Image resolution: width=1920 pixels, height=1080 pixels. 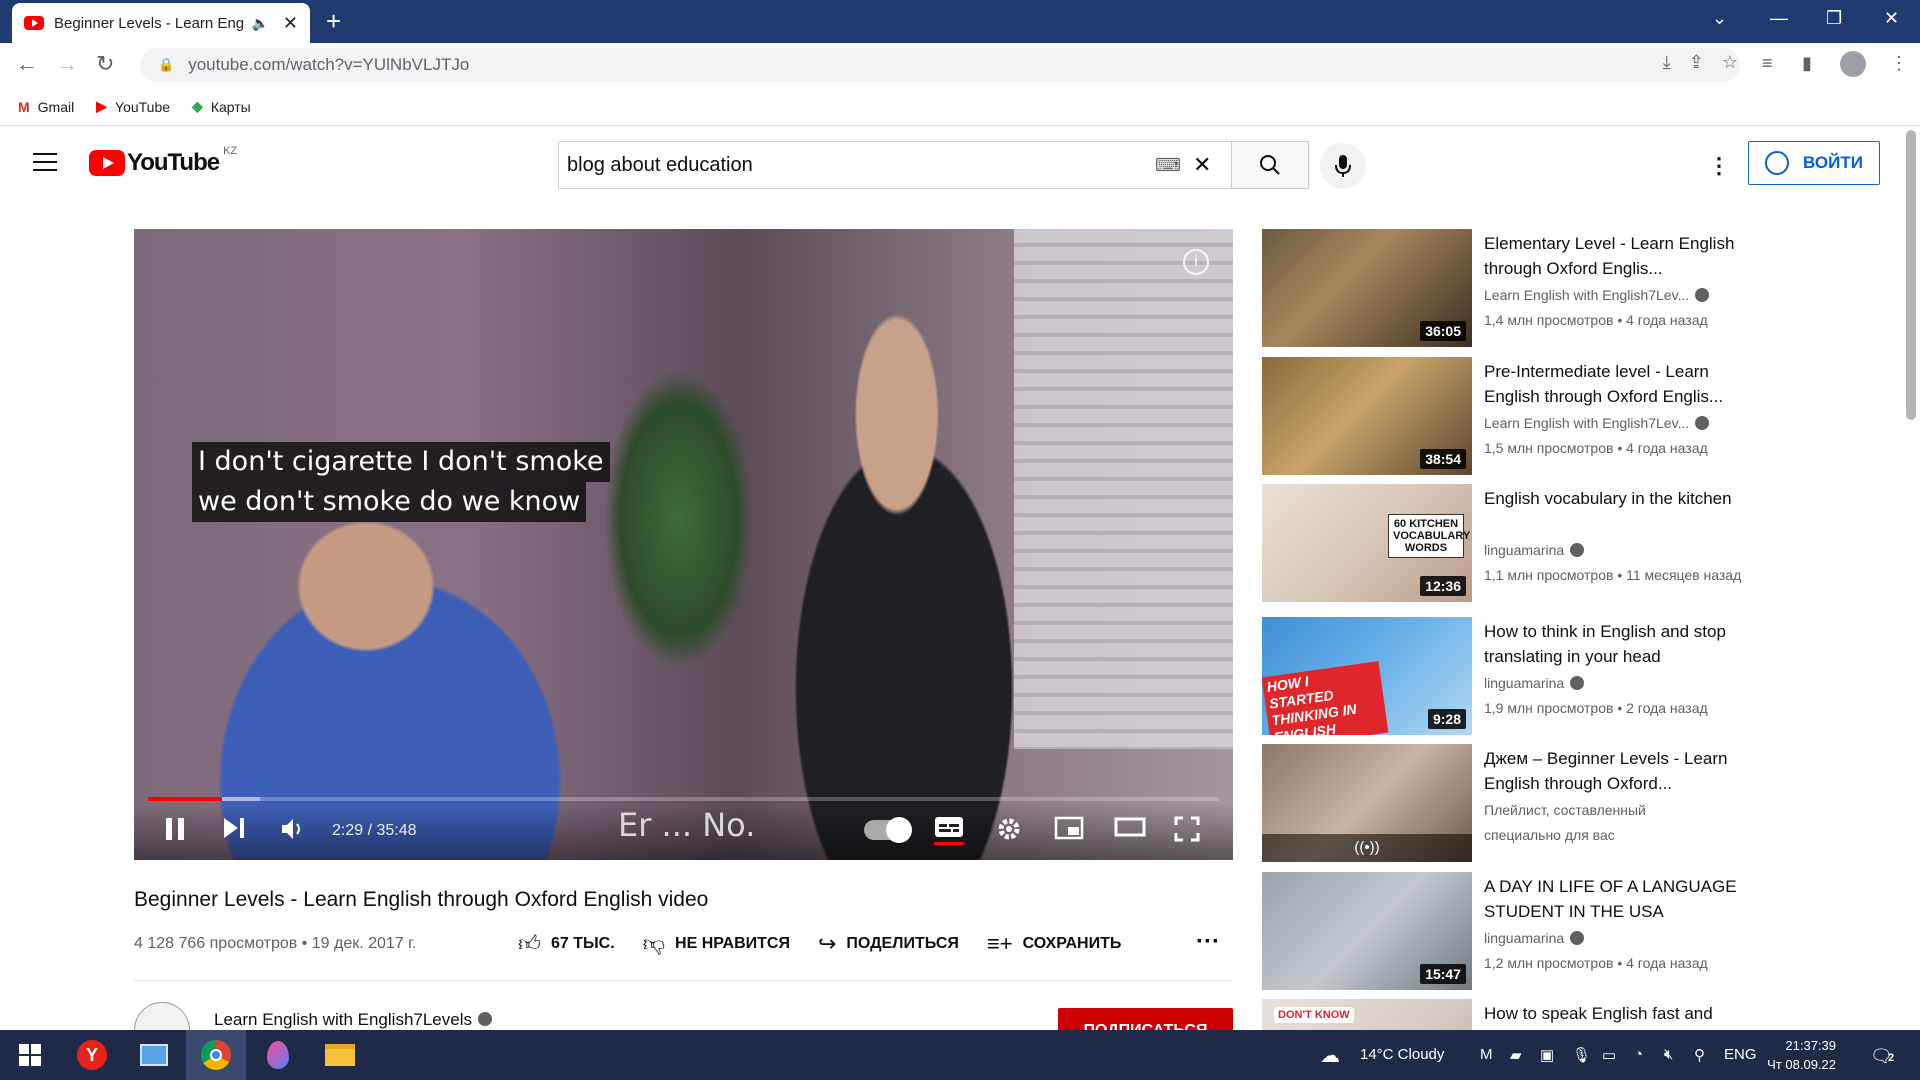 What do you see at coordinates (1343, 166) in the screenshot?
I see `voice-search-button` at bounding box center [1343, 166].